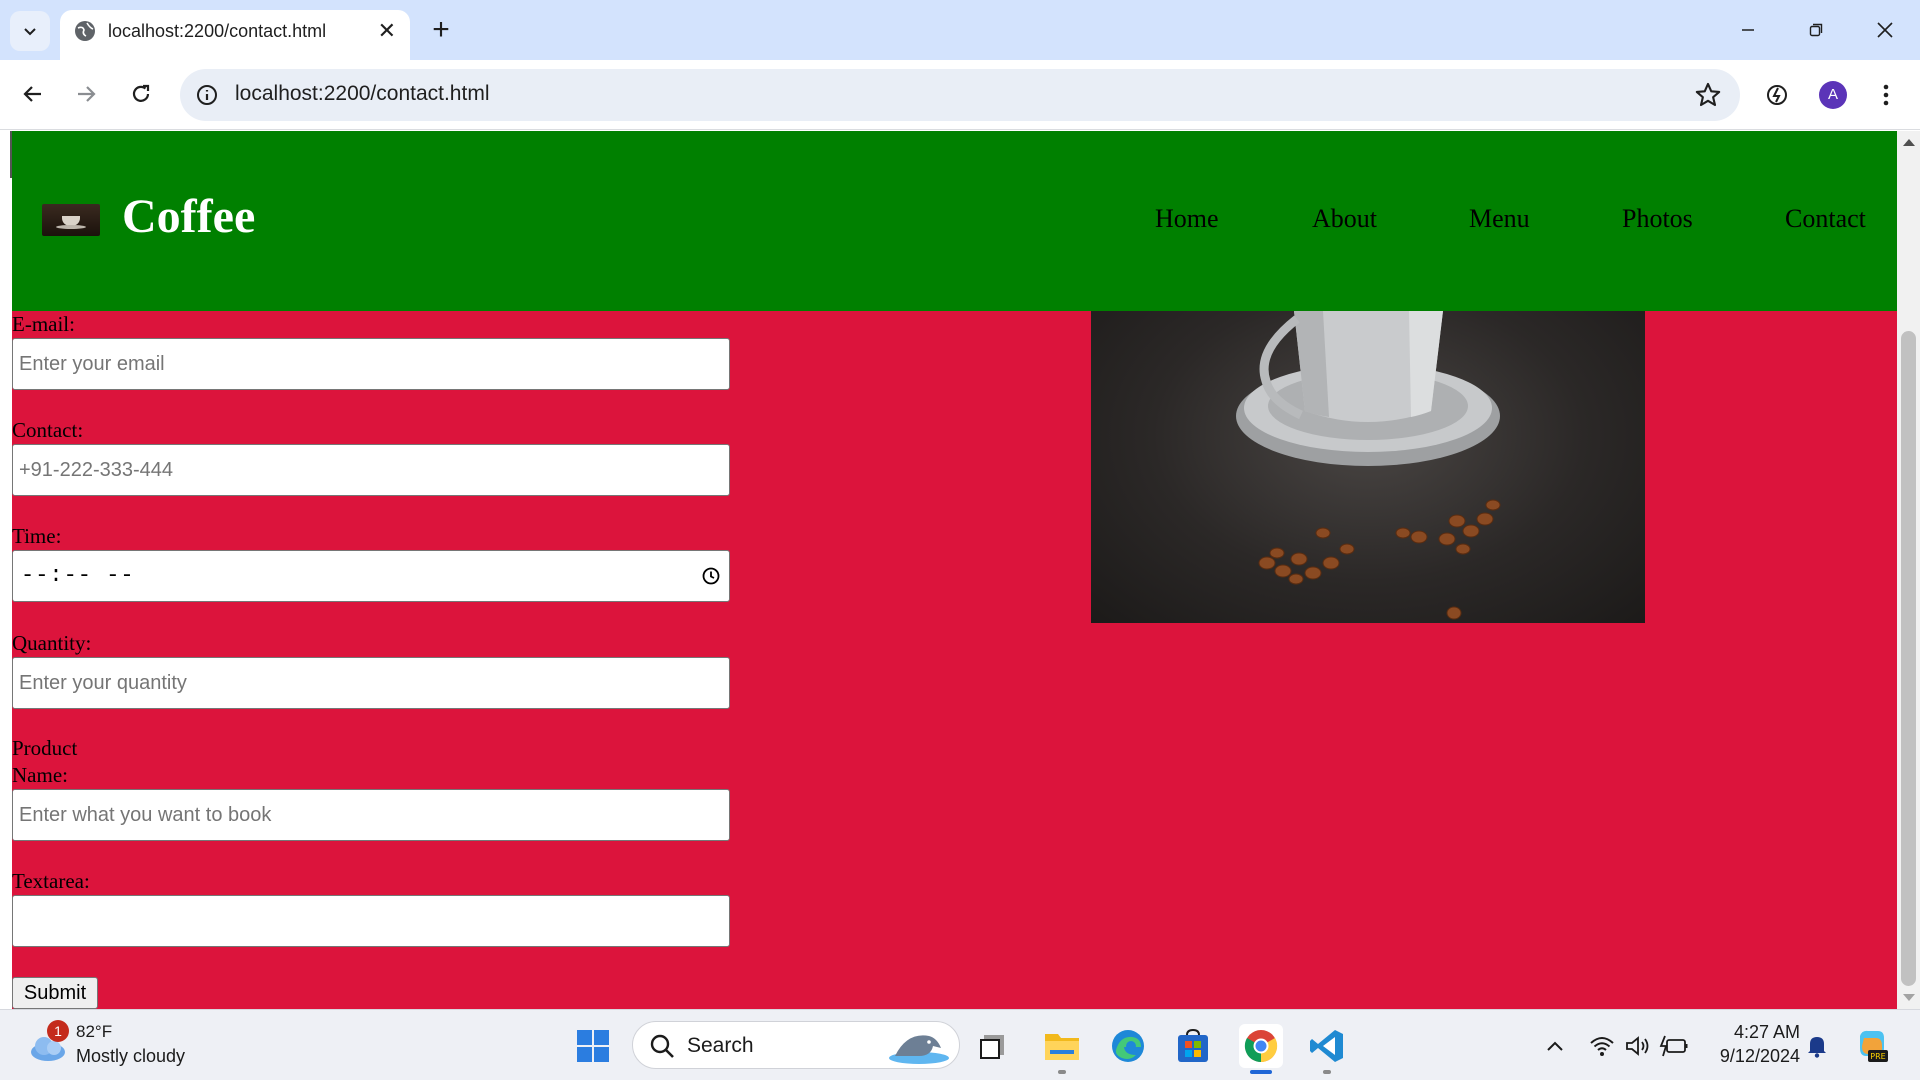  Describe the element at coordinates (1750, 1032) in the screenshot. I see `clock-time: 4:27 AM` at that location.